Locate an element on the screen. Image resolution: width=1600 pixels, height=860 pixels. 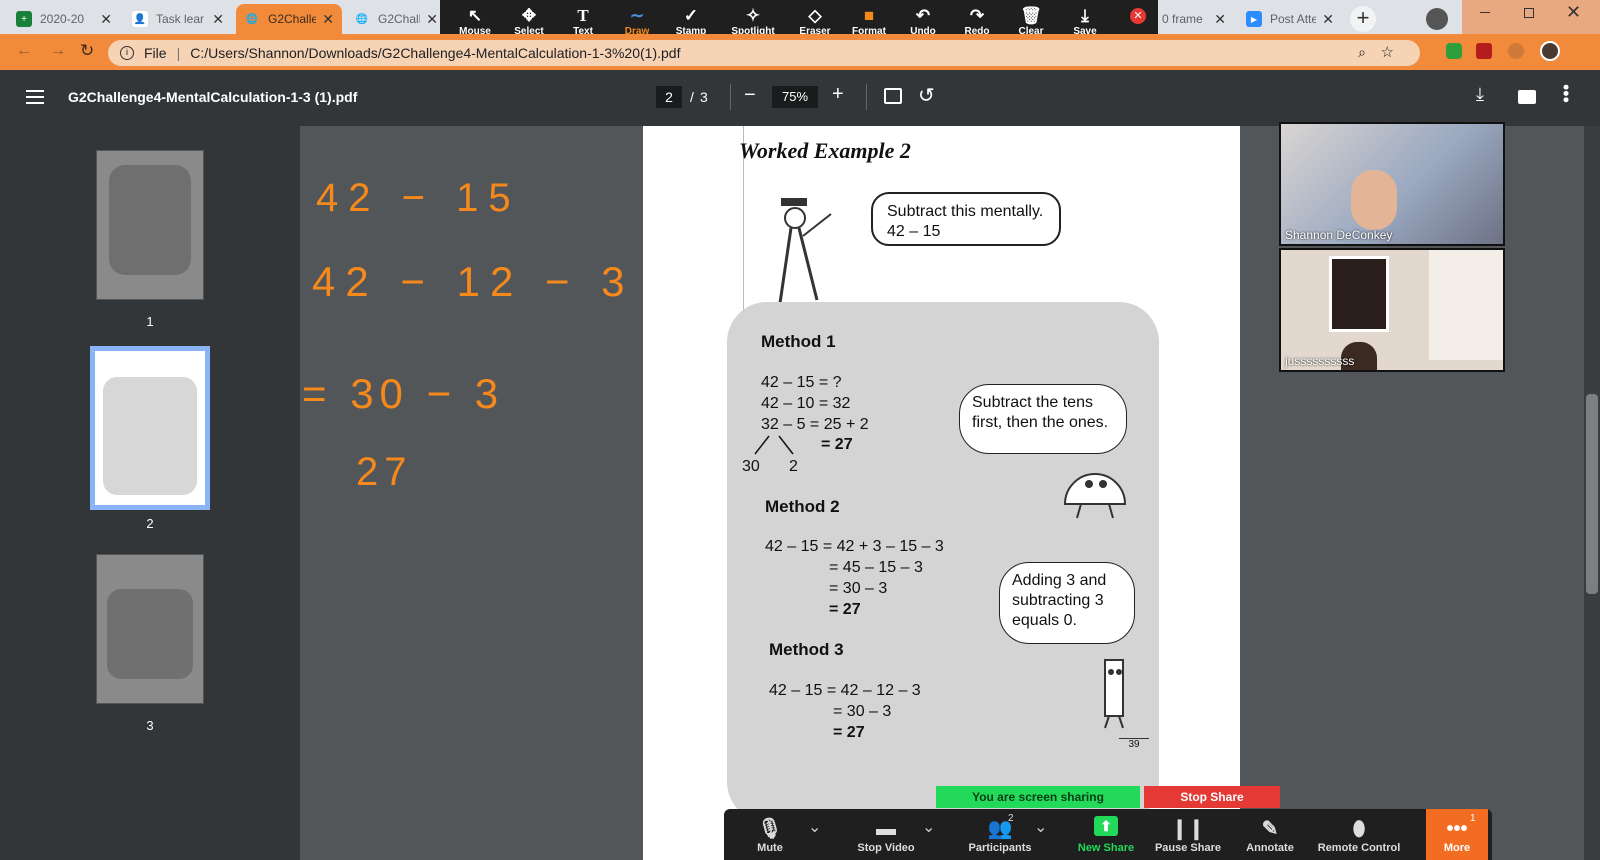
method-1-line: 42 – 10 = 32 is located at coordinates (806, 403).